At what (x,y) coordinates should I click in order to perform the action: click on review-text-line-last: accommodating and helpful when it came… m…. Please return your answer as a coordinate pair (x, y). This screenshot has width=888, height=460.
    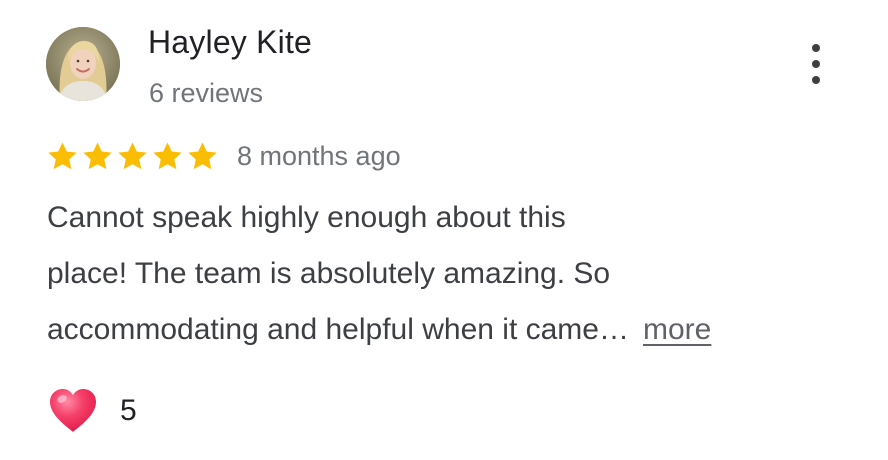
    Looking at the image, I should click on (447, 330).